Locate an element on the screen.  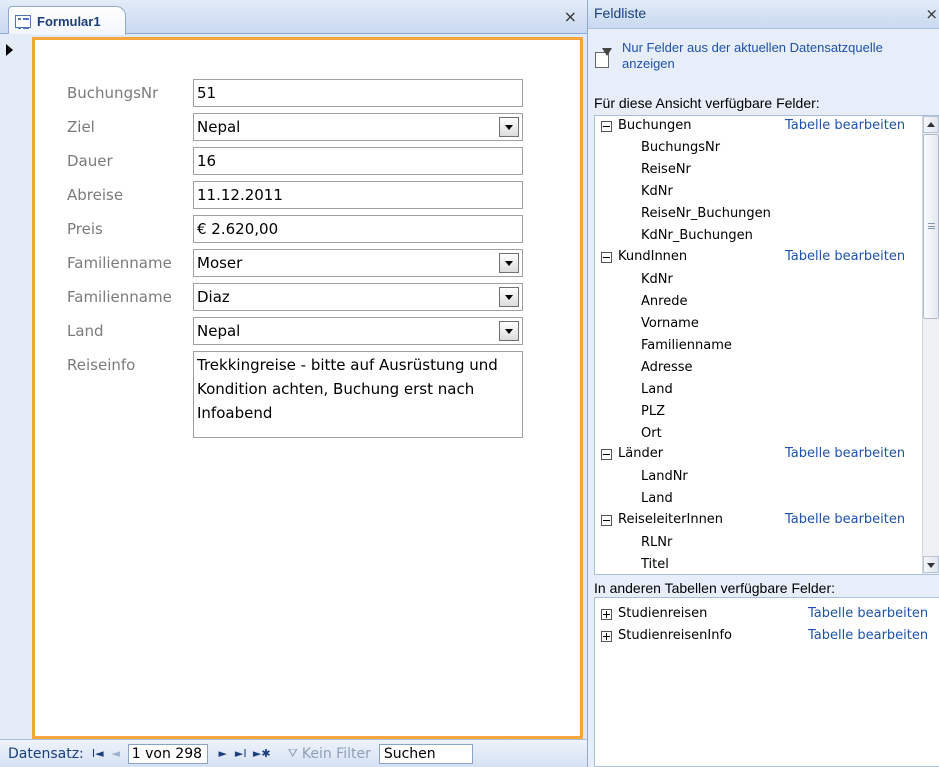
scrollbar-thumb is located at coordinates (931, 226).